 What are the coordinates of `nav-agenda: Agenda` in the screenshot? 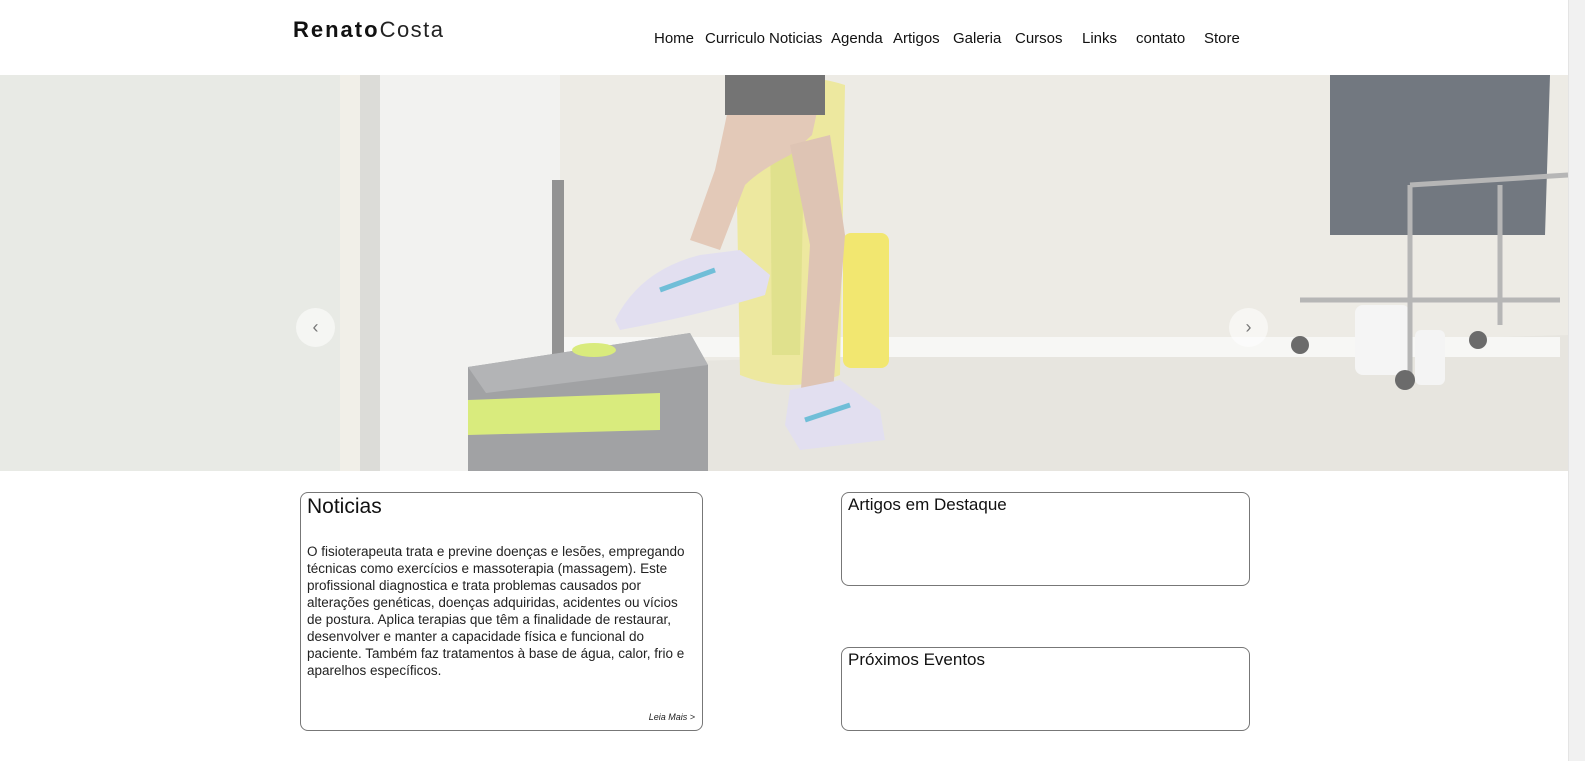 It's located at (857, 38).